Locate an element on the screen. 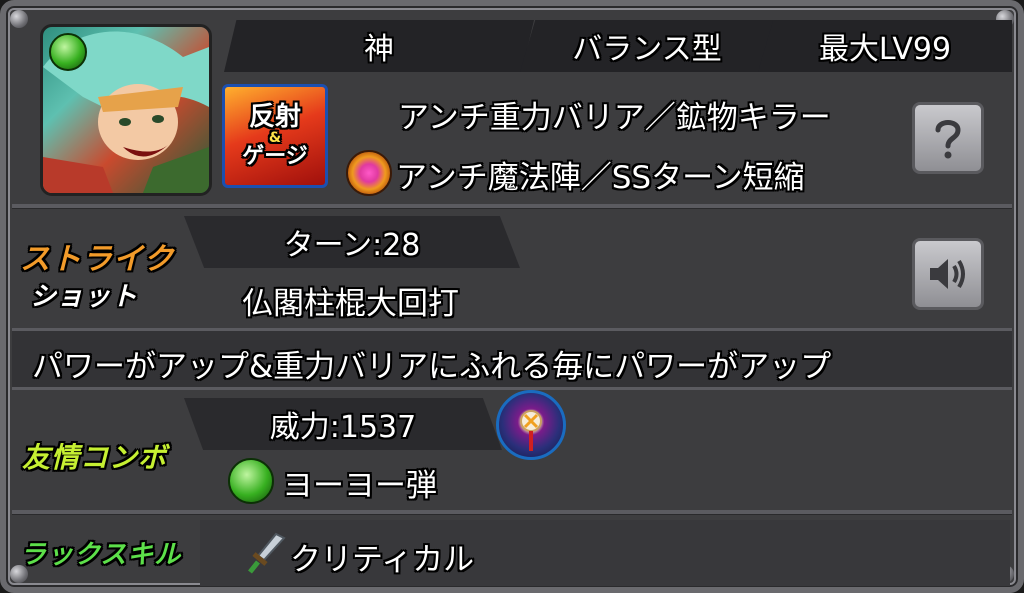 The height and width of the screenshot is (593, 1024). ability-line-2: アンチ魔法陣／SSターン短縮 is located at coordinates (600, 178).